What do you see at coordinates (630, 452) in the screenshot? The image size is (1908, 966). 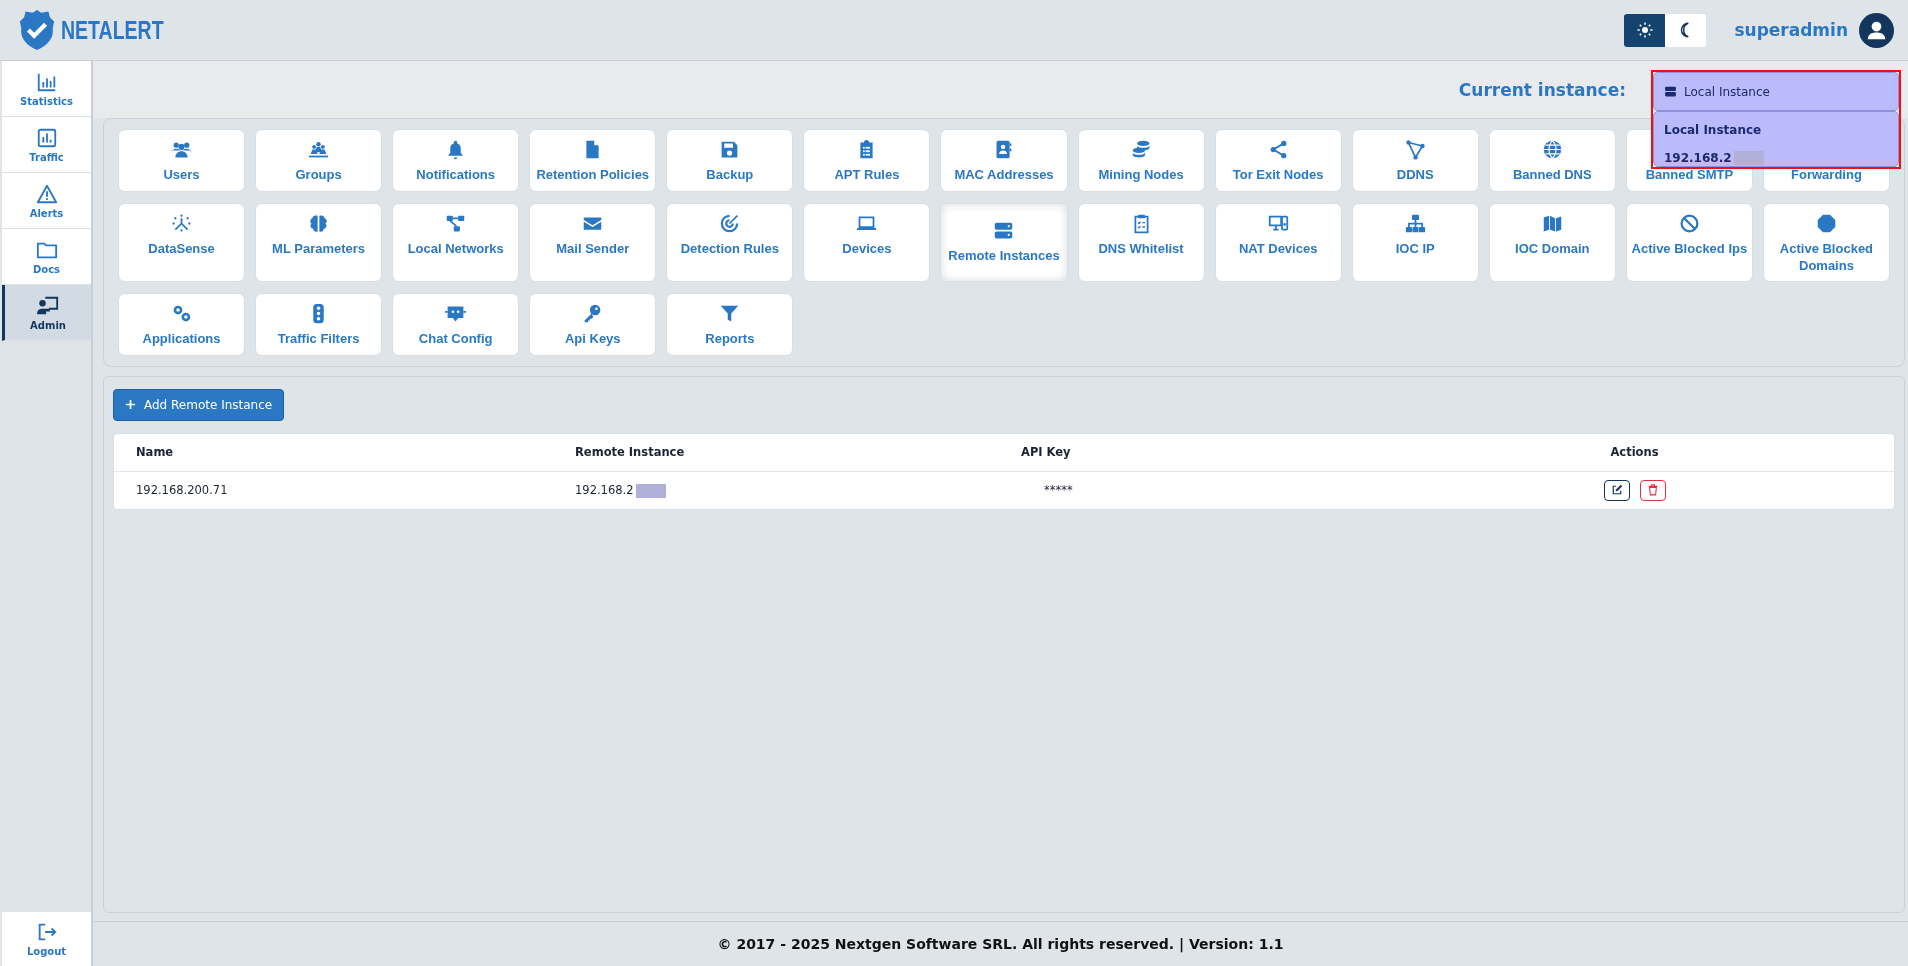 I see `column-header: Remote Instance` at bounding box center [630, 452].